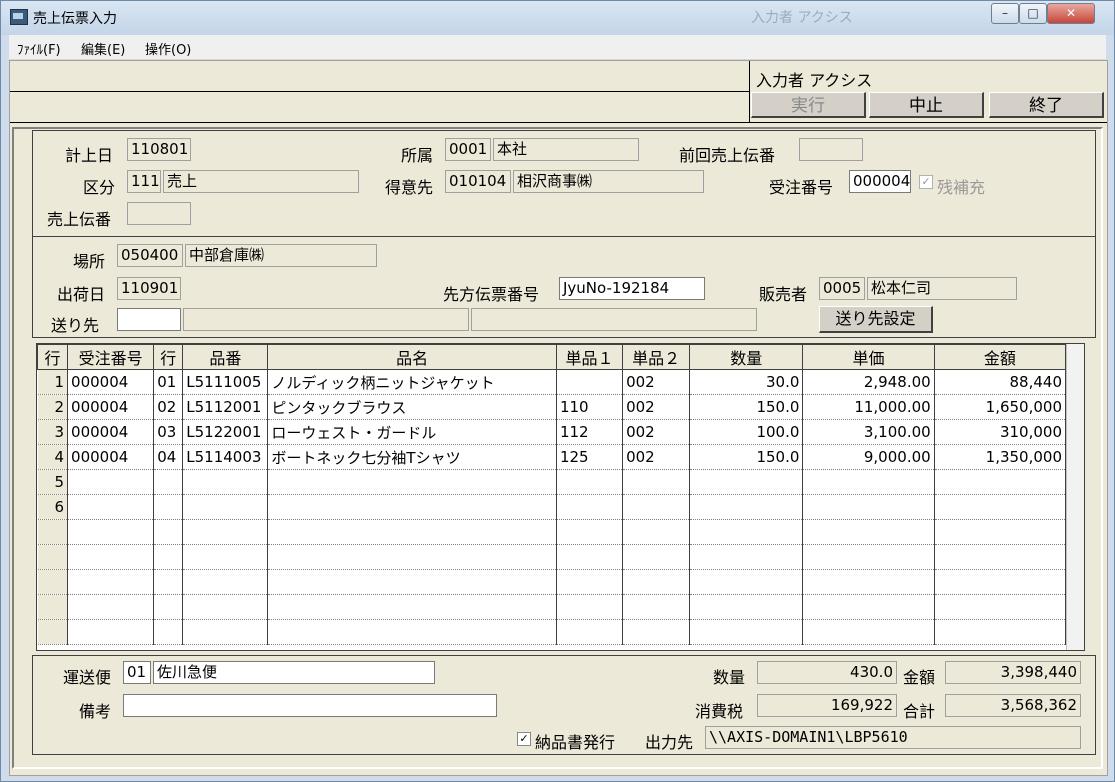 This screenshot has width=1115, height=782. I want to click on order-no-field: 000004, so click(880, 181).